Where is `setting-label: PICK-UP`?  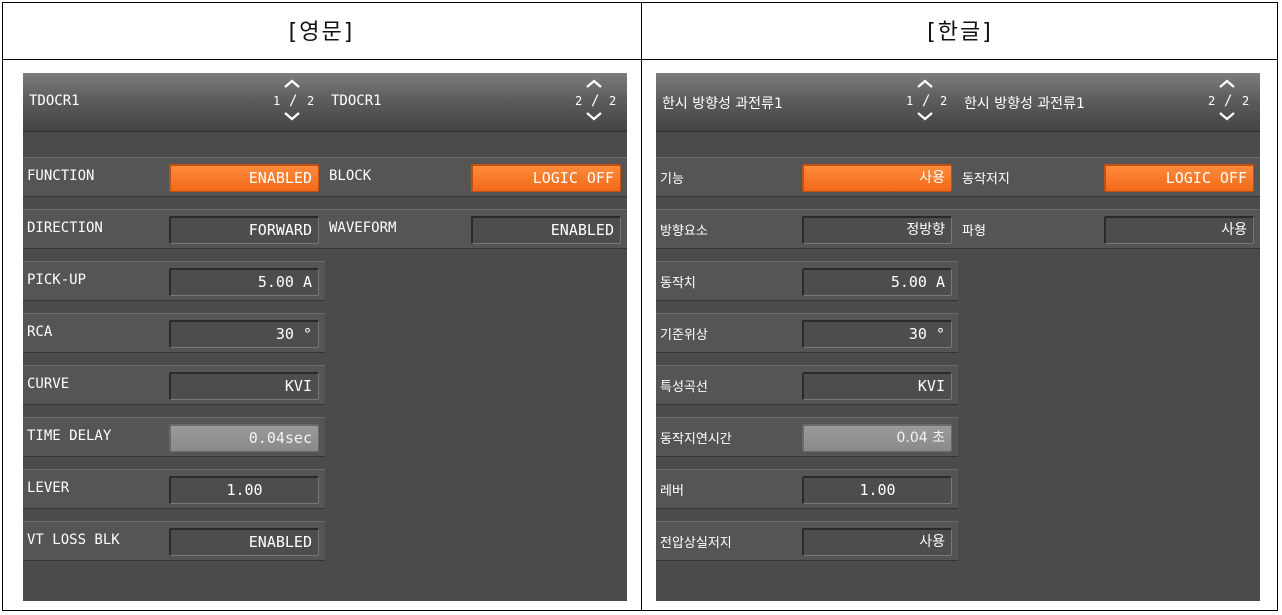
setting-label: PICK-UP is located at coordinates (57, 280).